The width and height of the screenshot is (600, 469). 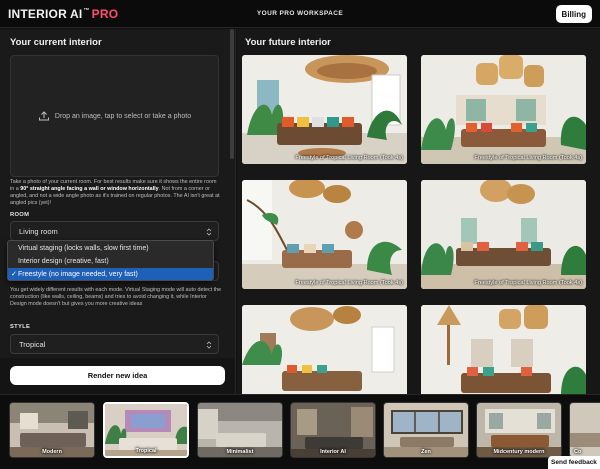 I want to click on room-select-value: Living room, so click(x=38, y=231).